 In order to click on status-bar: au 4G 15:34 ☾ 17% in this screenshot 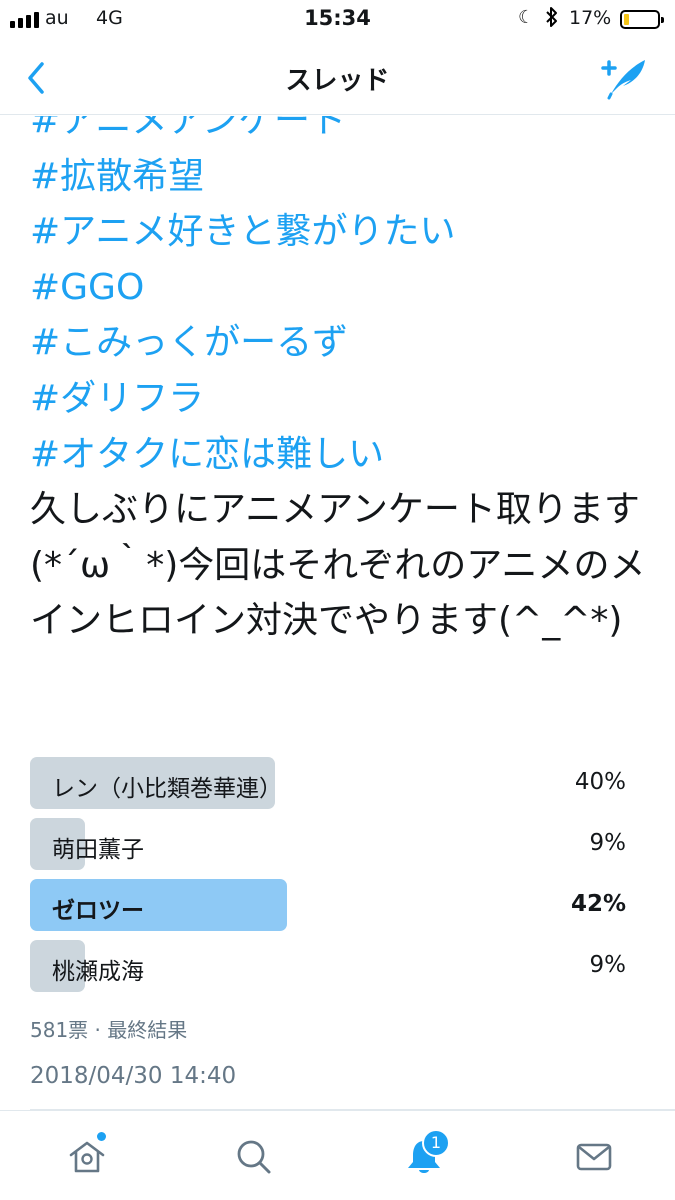, I will do `click(337, 20)`.